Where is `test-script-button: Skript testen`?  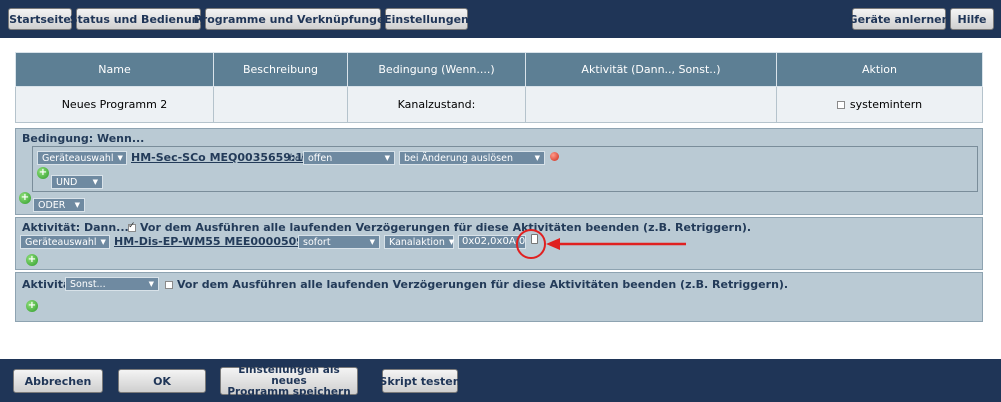 test-script-button: Skript testen is located at coordinates (420, 381).